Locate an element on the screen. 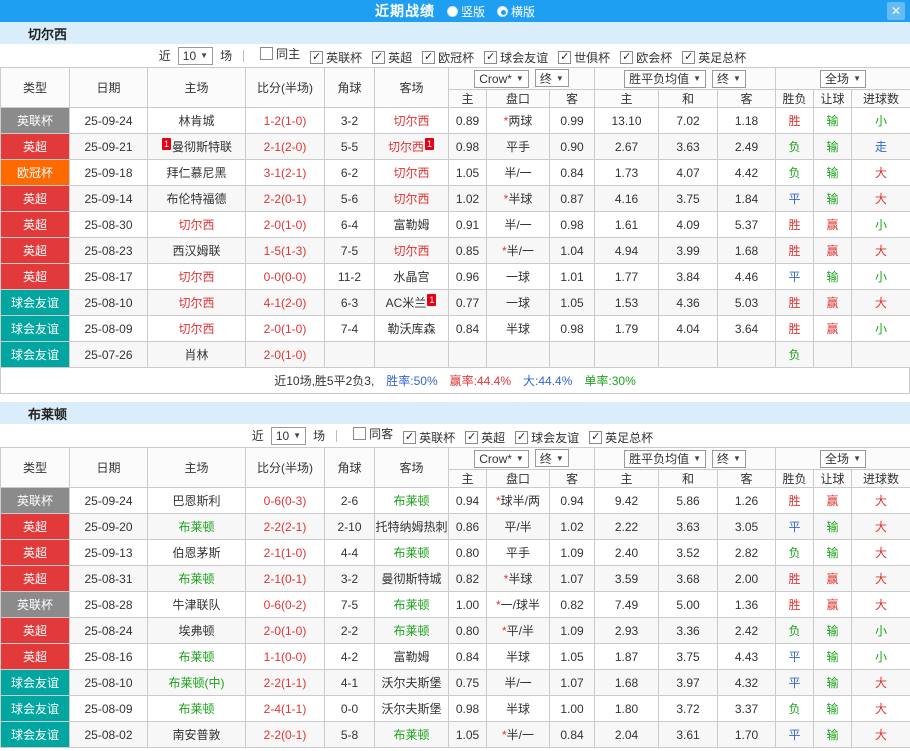  odds-home: 0.77 is located at coordinates (467, 302).